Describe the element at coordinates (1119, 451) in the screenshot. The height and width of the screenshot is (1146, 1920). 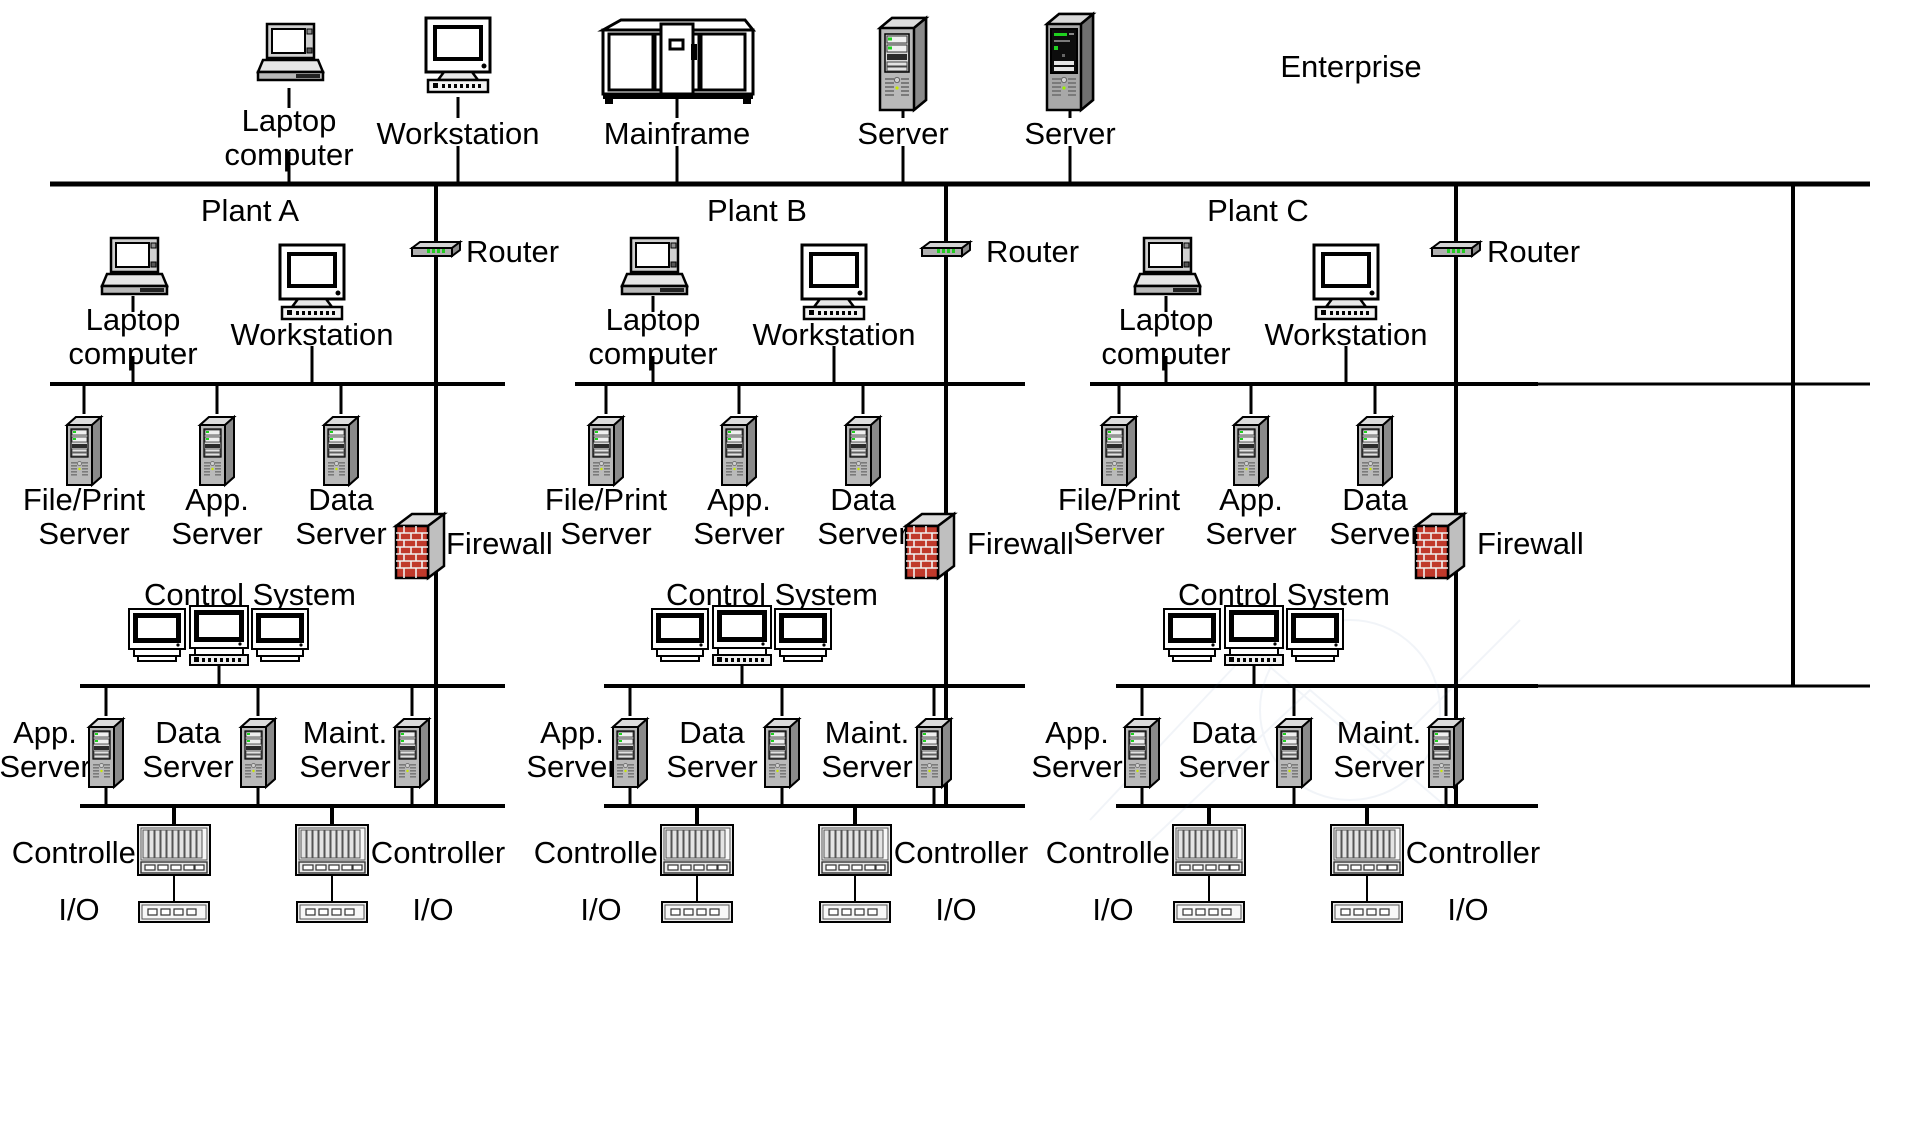
I see `server-tower-light-icon-c0` at that location.